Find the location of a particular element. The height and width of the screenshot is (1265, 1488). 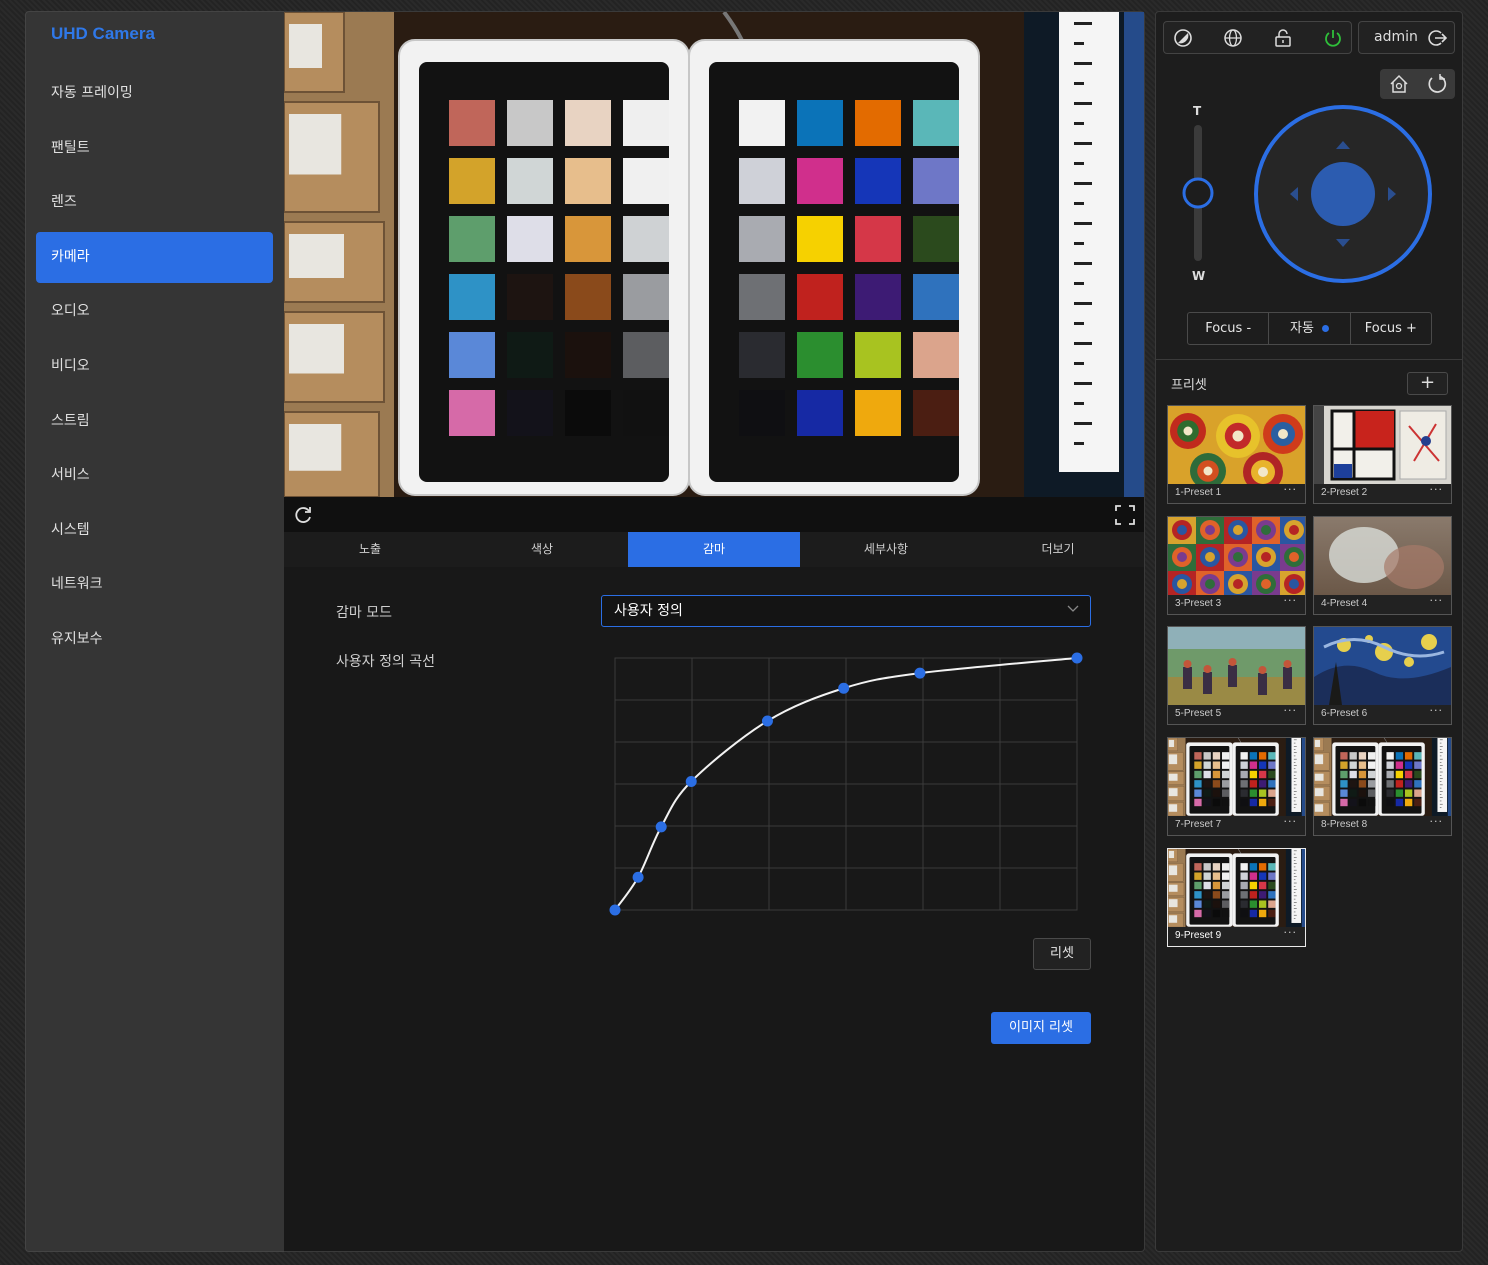

nav-item-video: 비디오 is located at coordinates (154, 366).